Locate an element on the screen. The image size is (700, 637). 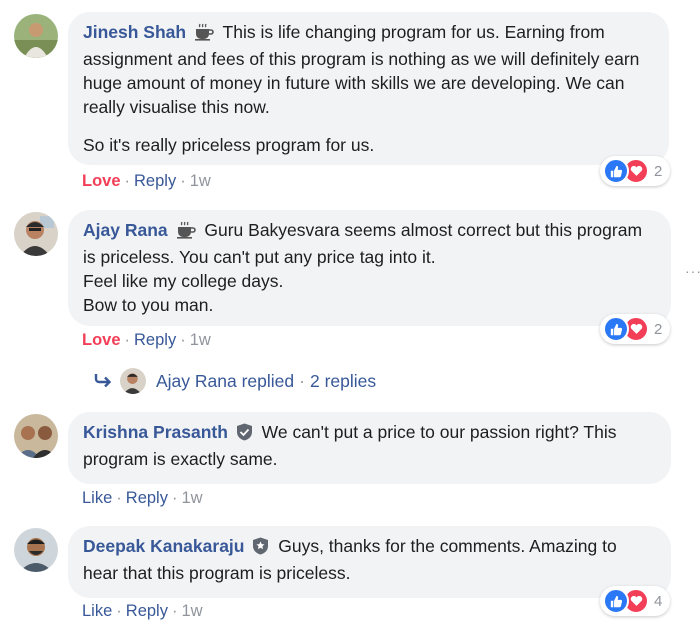
view-replies-link: Ajay Rana replied · 2 replies is located at coordinates (235, 381).